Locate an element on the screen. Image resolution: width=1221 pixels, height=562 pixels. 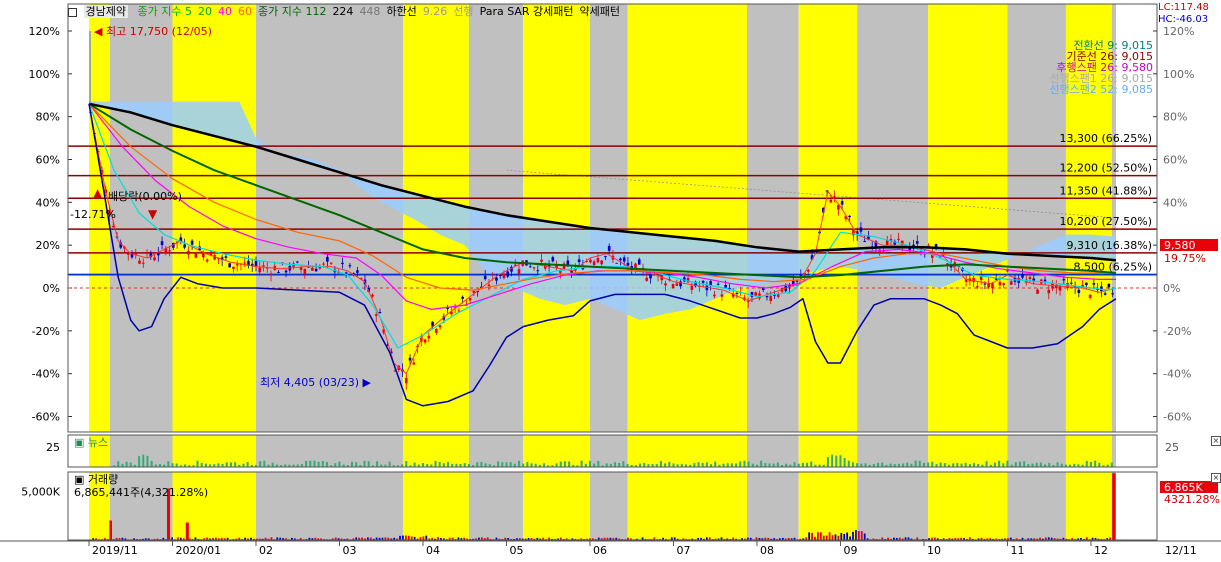
legend-item-3: 60 is located at coordinates (245, 11).